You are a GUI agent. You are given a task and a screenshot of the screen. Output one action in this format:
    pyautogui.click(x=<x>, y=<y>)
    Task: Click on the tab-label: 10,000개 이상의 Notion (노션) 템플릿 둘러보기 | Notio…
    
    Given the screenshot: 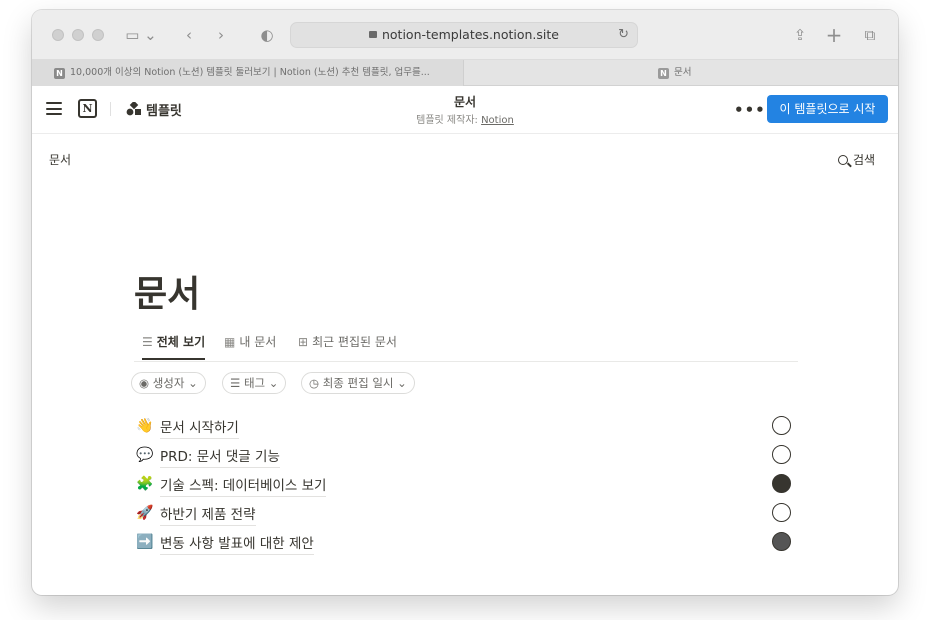 What is the action you would take?
    pyautogui.click(x=250, y=72)
    